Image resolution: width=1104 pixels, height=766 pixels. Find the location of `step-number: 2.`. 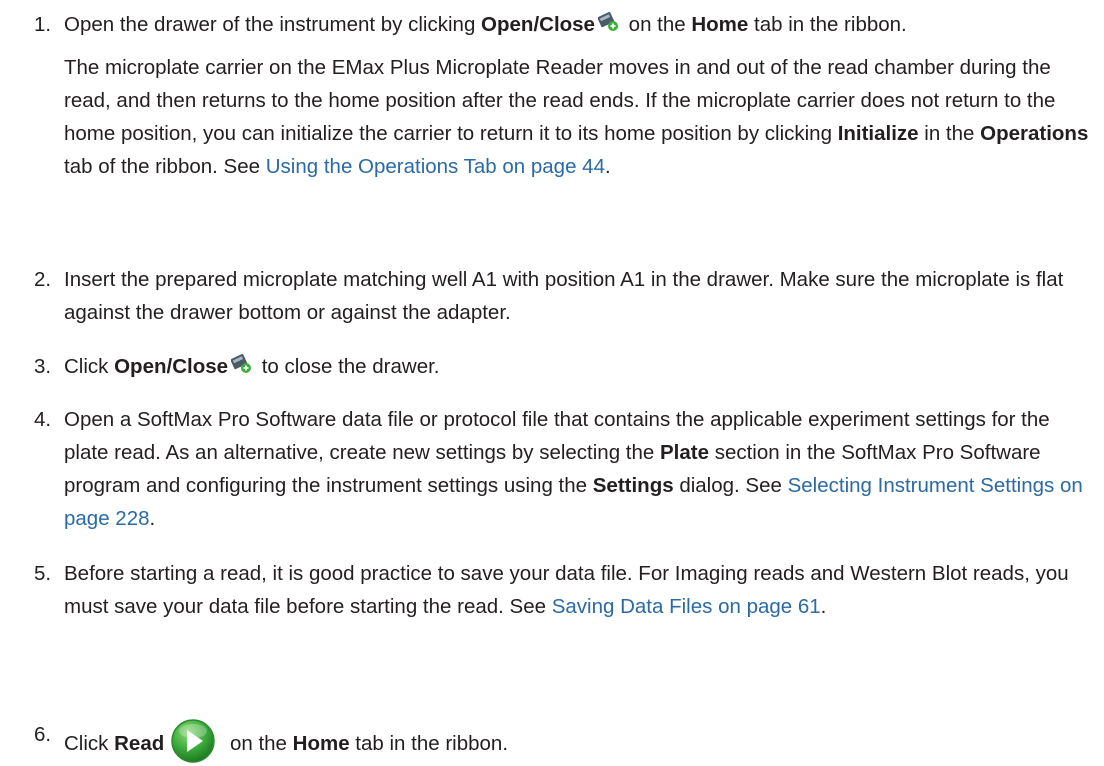

step-number: 2. is located at coordinates (43, 279).